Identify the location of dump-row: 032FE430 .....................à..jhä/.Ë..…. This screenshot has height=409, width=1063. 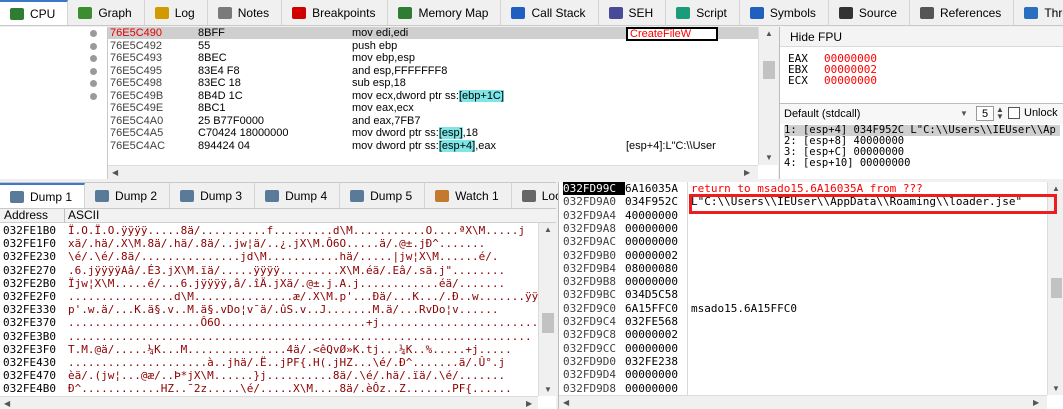
(270, 362).